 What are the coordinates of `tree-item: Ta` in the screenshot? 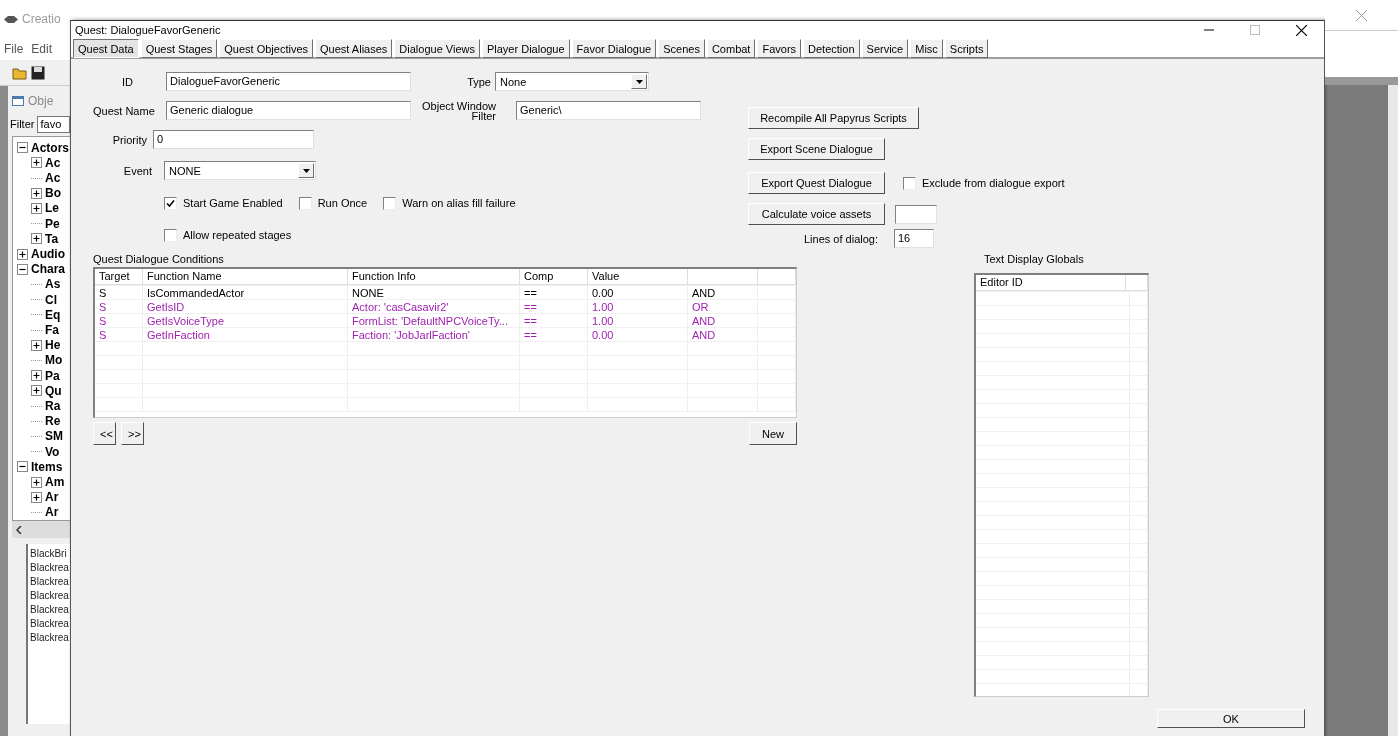 It's located at (52, 238).